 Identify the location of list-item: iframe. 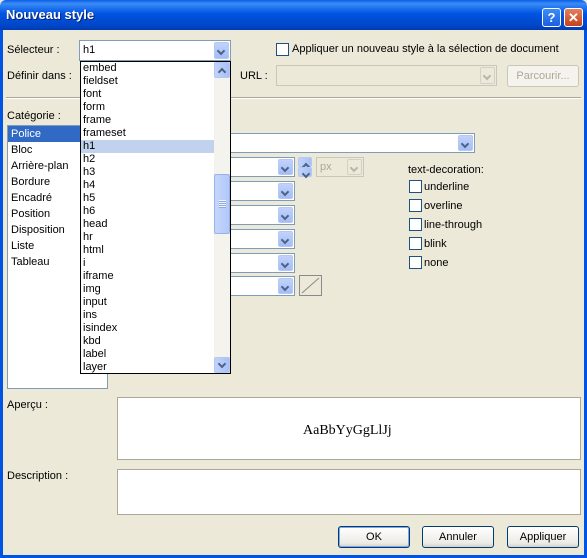
(147, 276).